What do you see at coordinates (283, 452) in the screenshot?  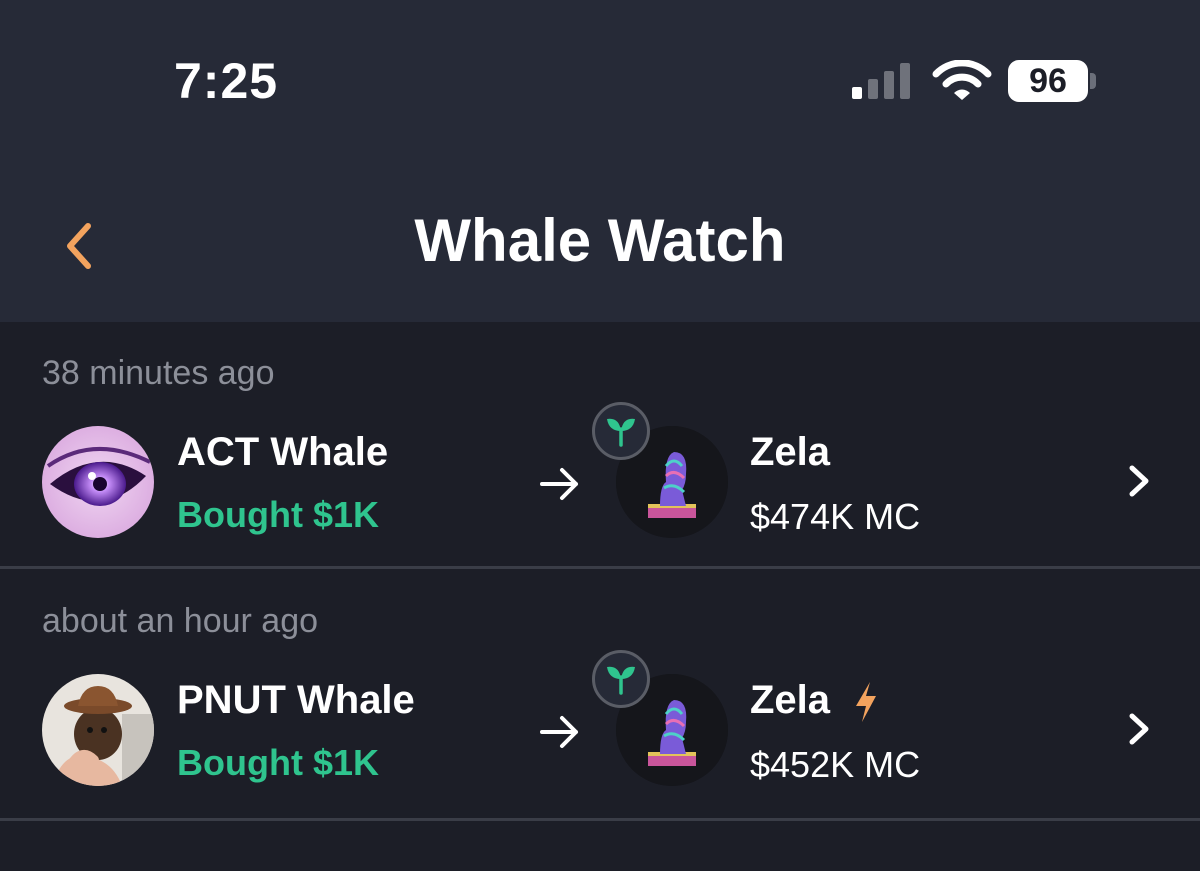 I see `whale-name: ACT Whale` at bounding box center [283, 452].